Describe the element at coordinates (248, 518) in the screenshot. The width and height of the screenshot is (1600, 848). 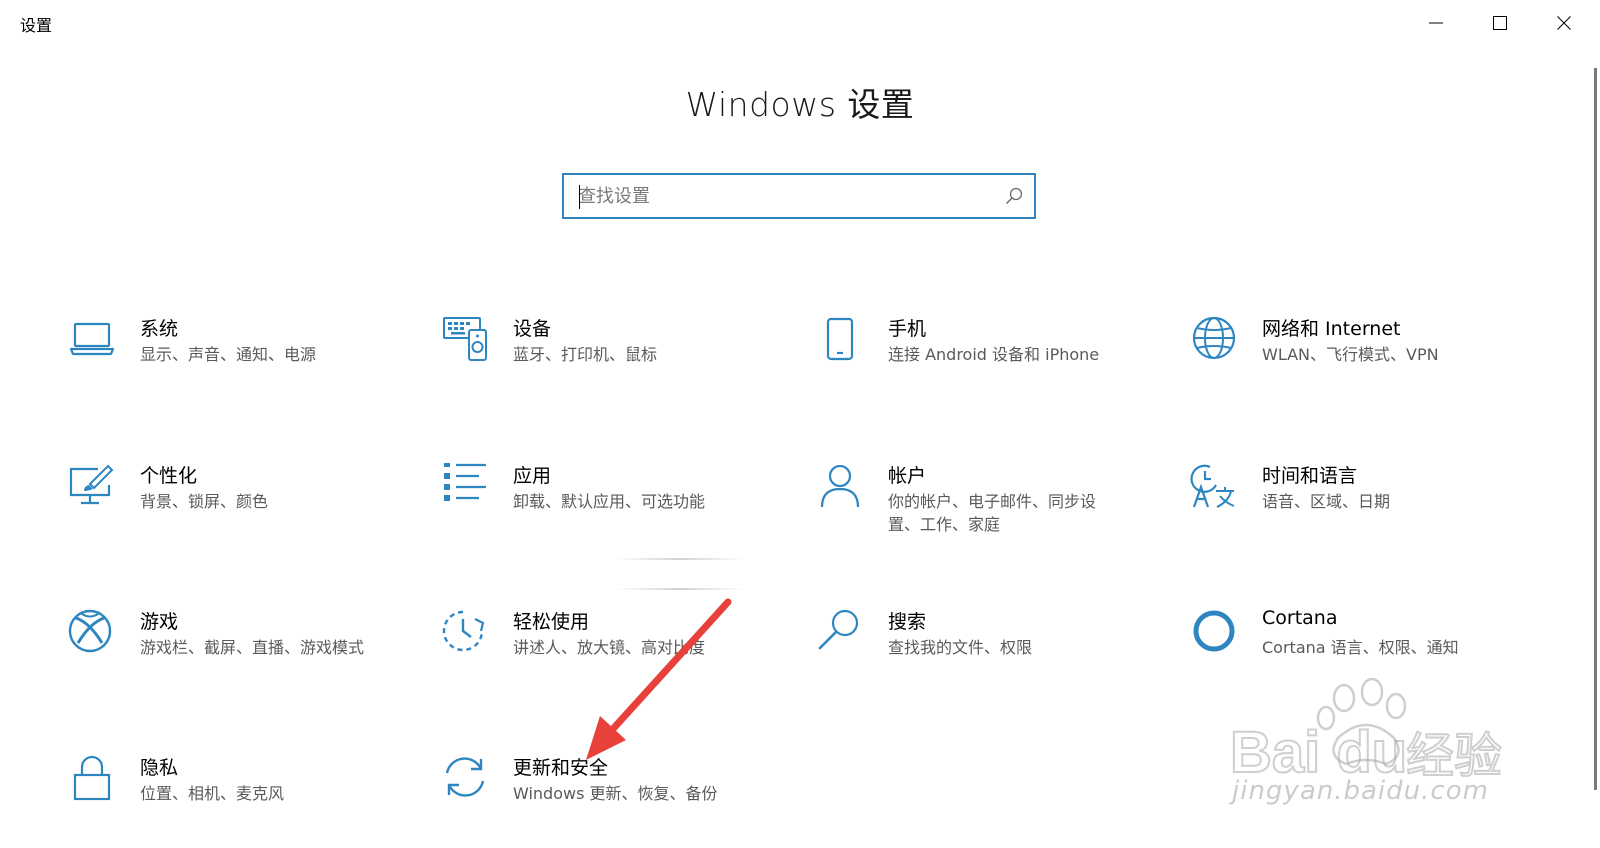
I see `tile-personalization: 个性化 背景、锁屏、颜色` at that location.